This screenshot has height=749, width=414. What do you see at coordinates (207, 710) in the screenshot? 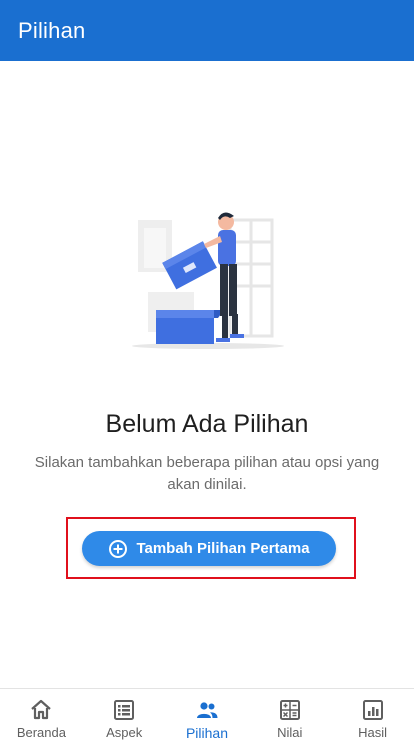
I see `people-icon` at bounding box center [207, 710].